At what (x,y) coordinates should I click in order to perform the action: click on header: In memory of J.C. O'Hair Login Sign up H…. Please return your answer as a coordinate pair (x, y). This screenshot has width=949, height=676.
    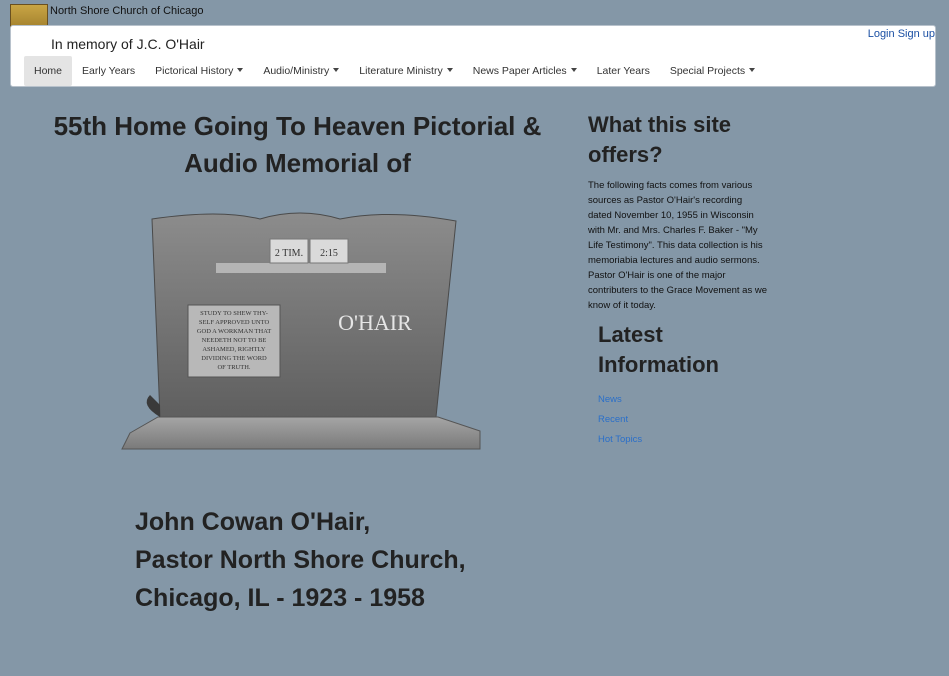
    Looking at the image, I should click on (473, 56).